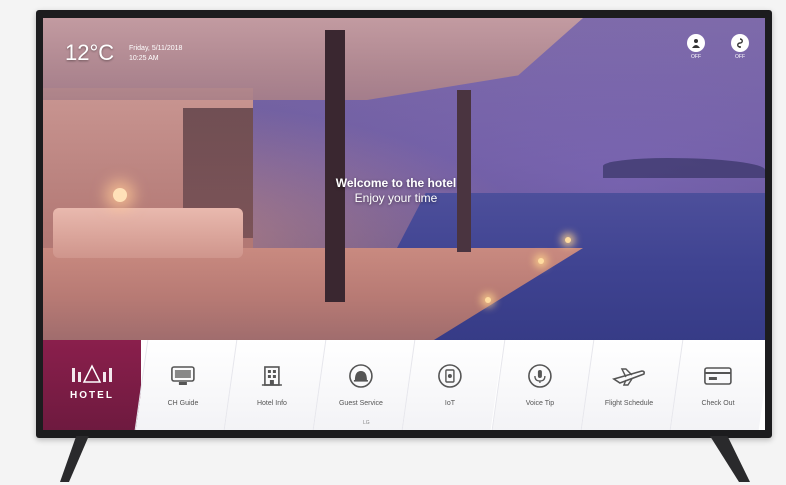 This screenshot has width=786, height=485. I want to click on tv-stand-right, so click(730, 459).